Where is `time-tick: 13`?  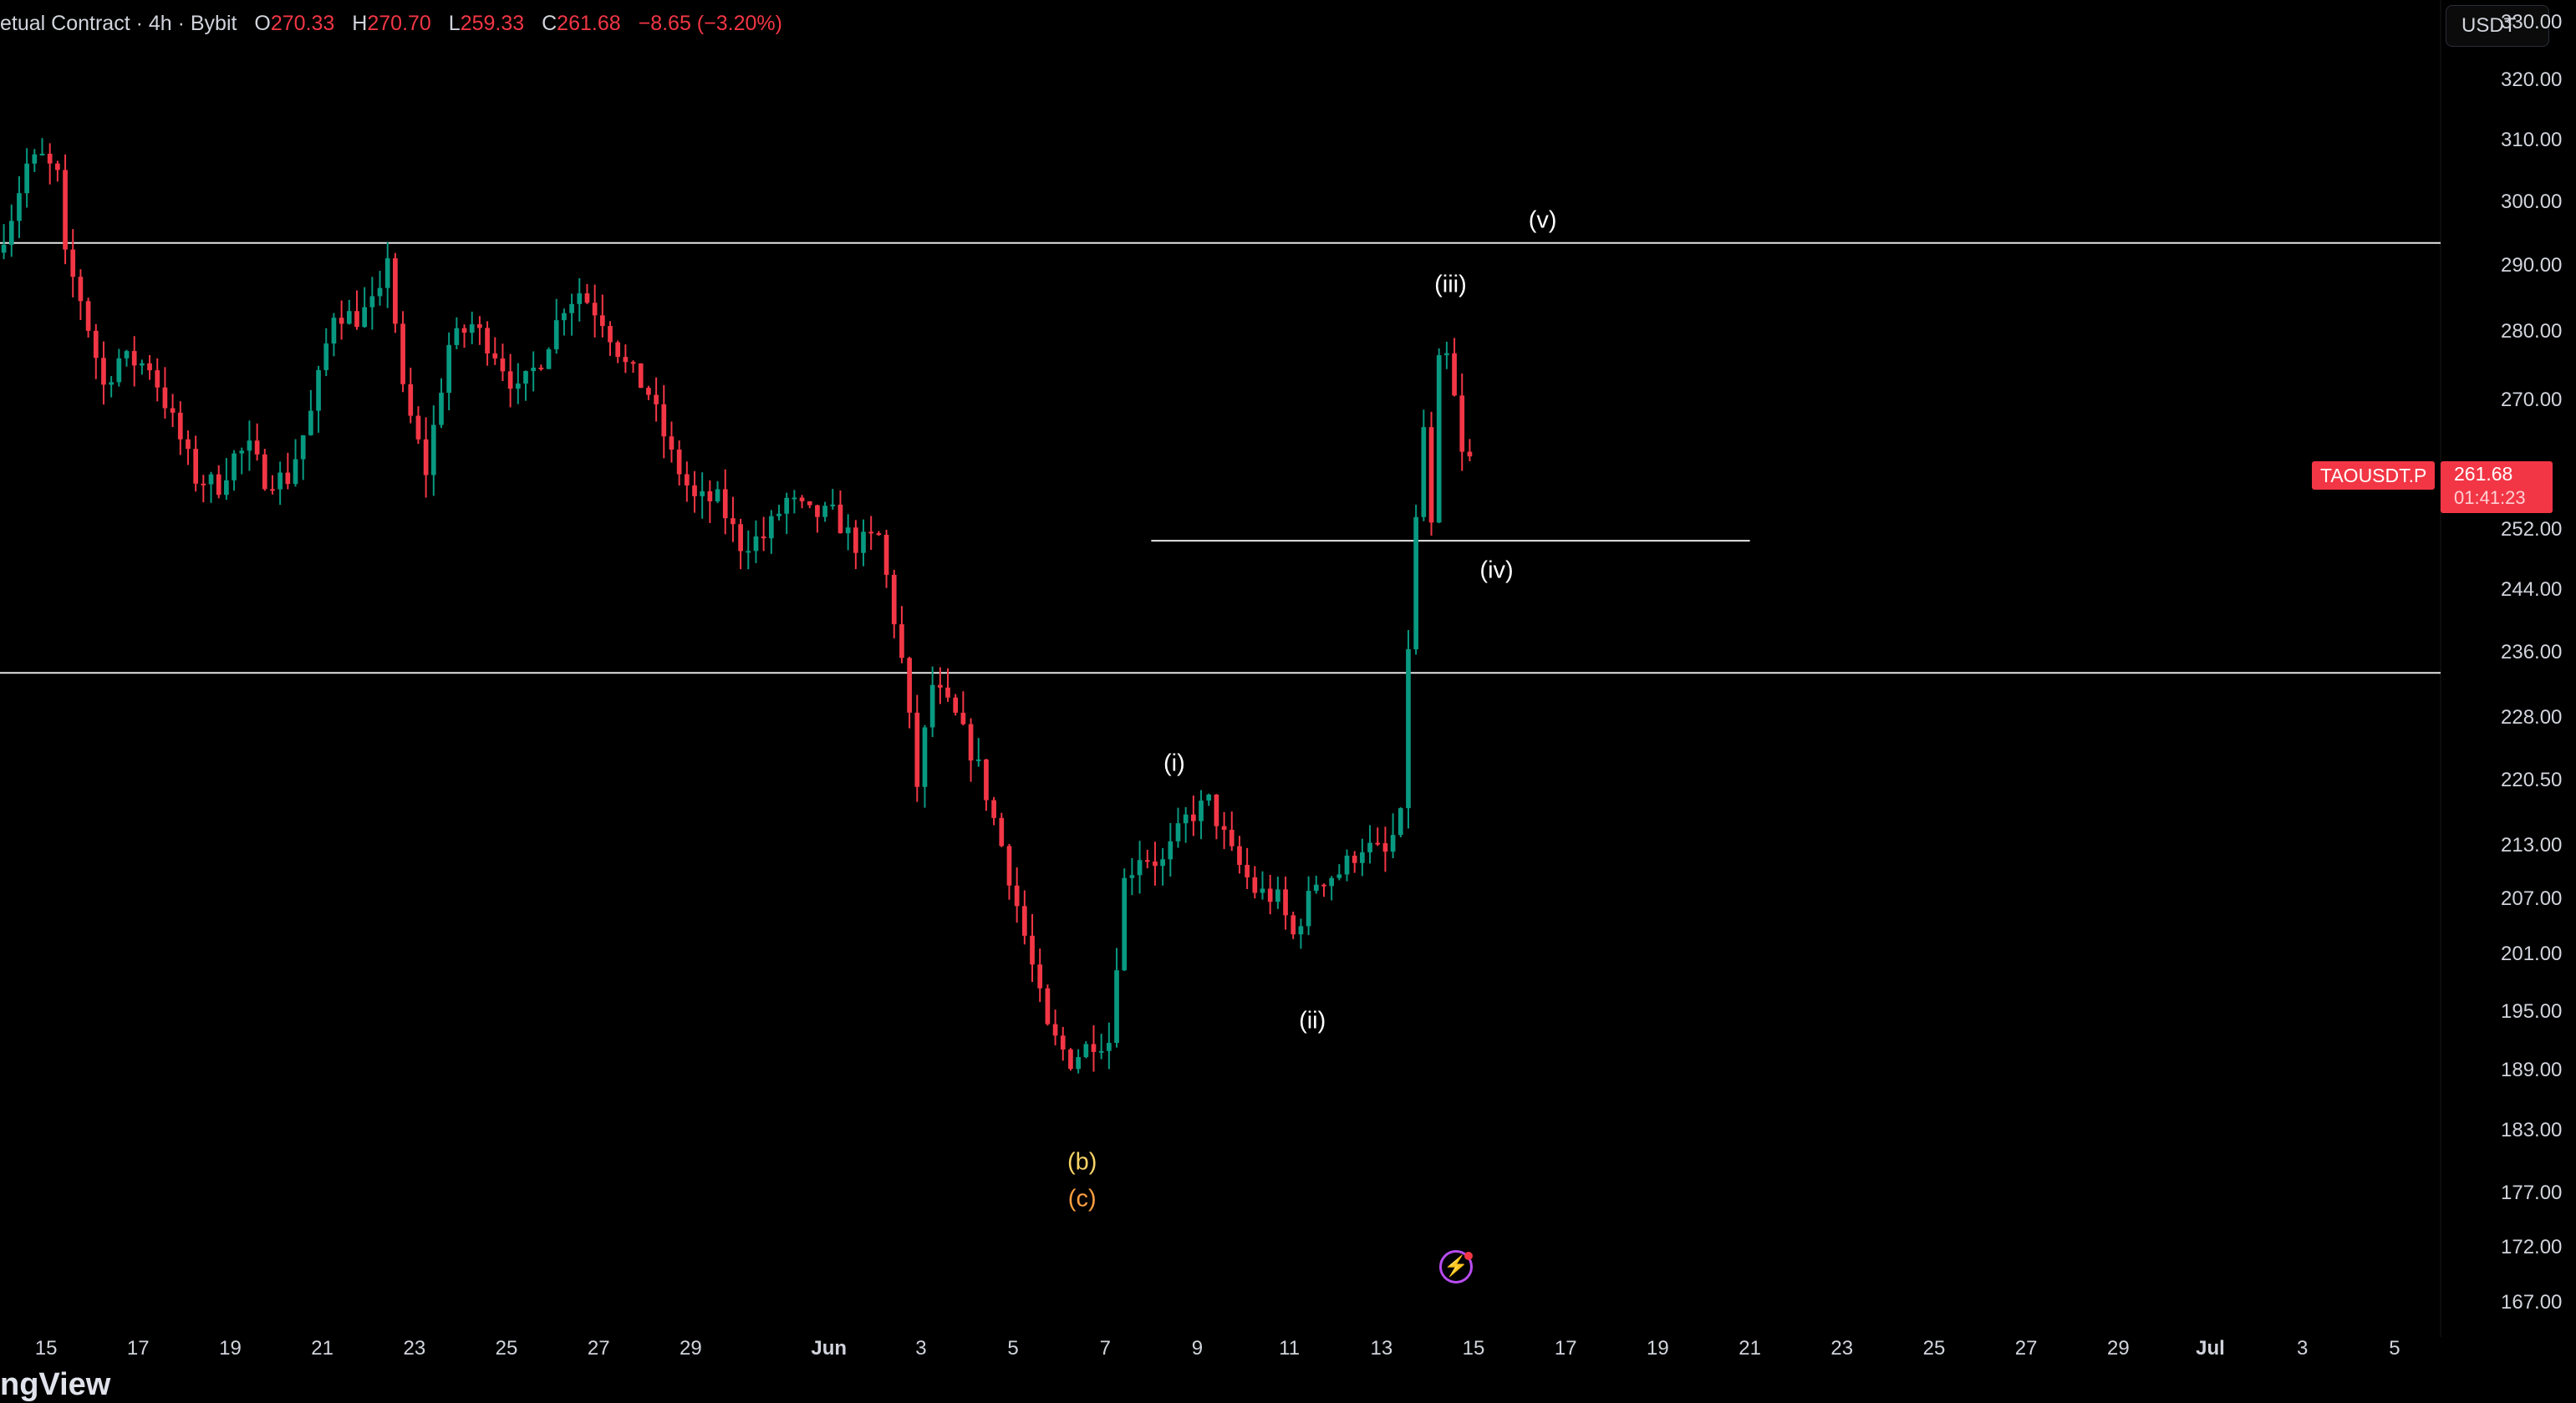 time-tick: 13 is located at coordinates (1381, 1348).